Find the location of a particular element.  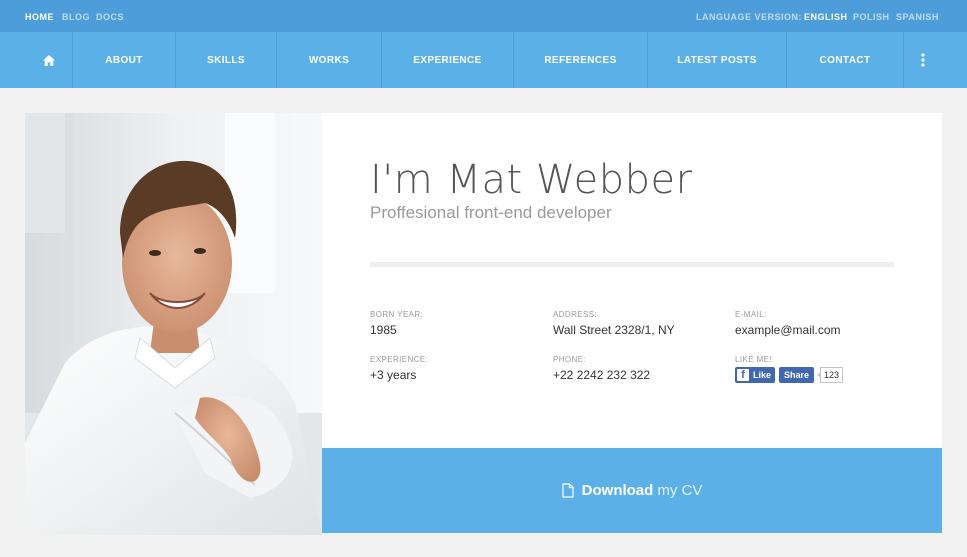

top-link-blog: BLOG is located at coordinates (76, 17).